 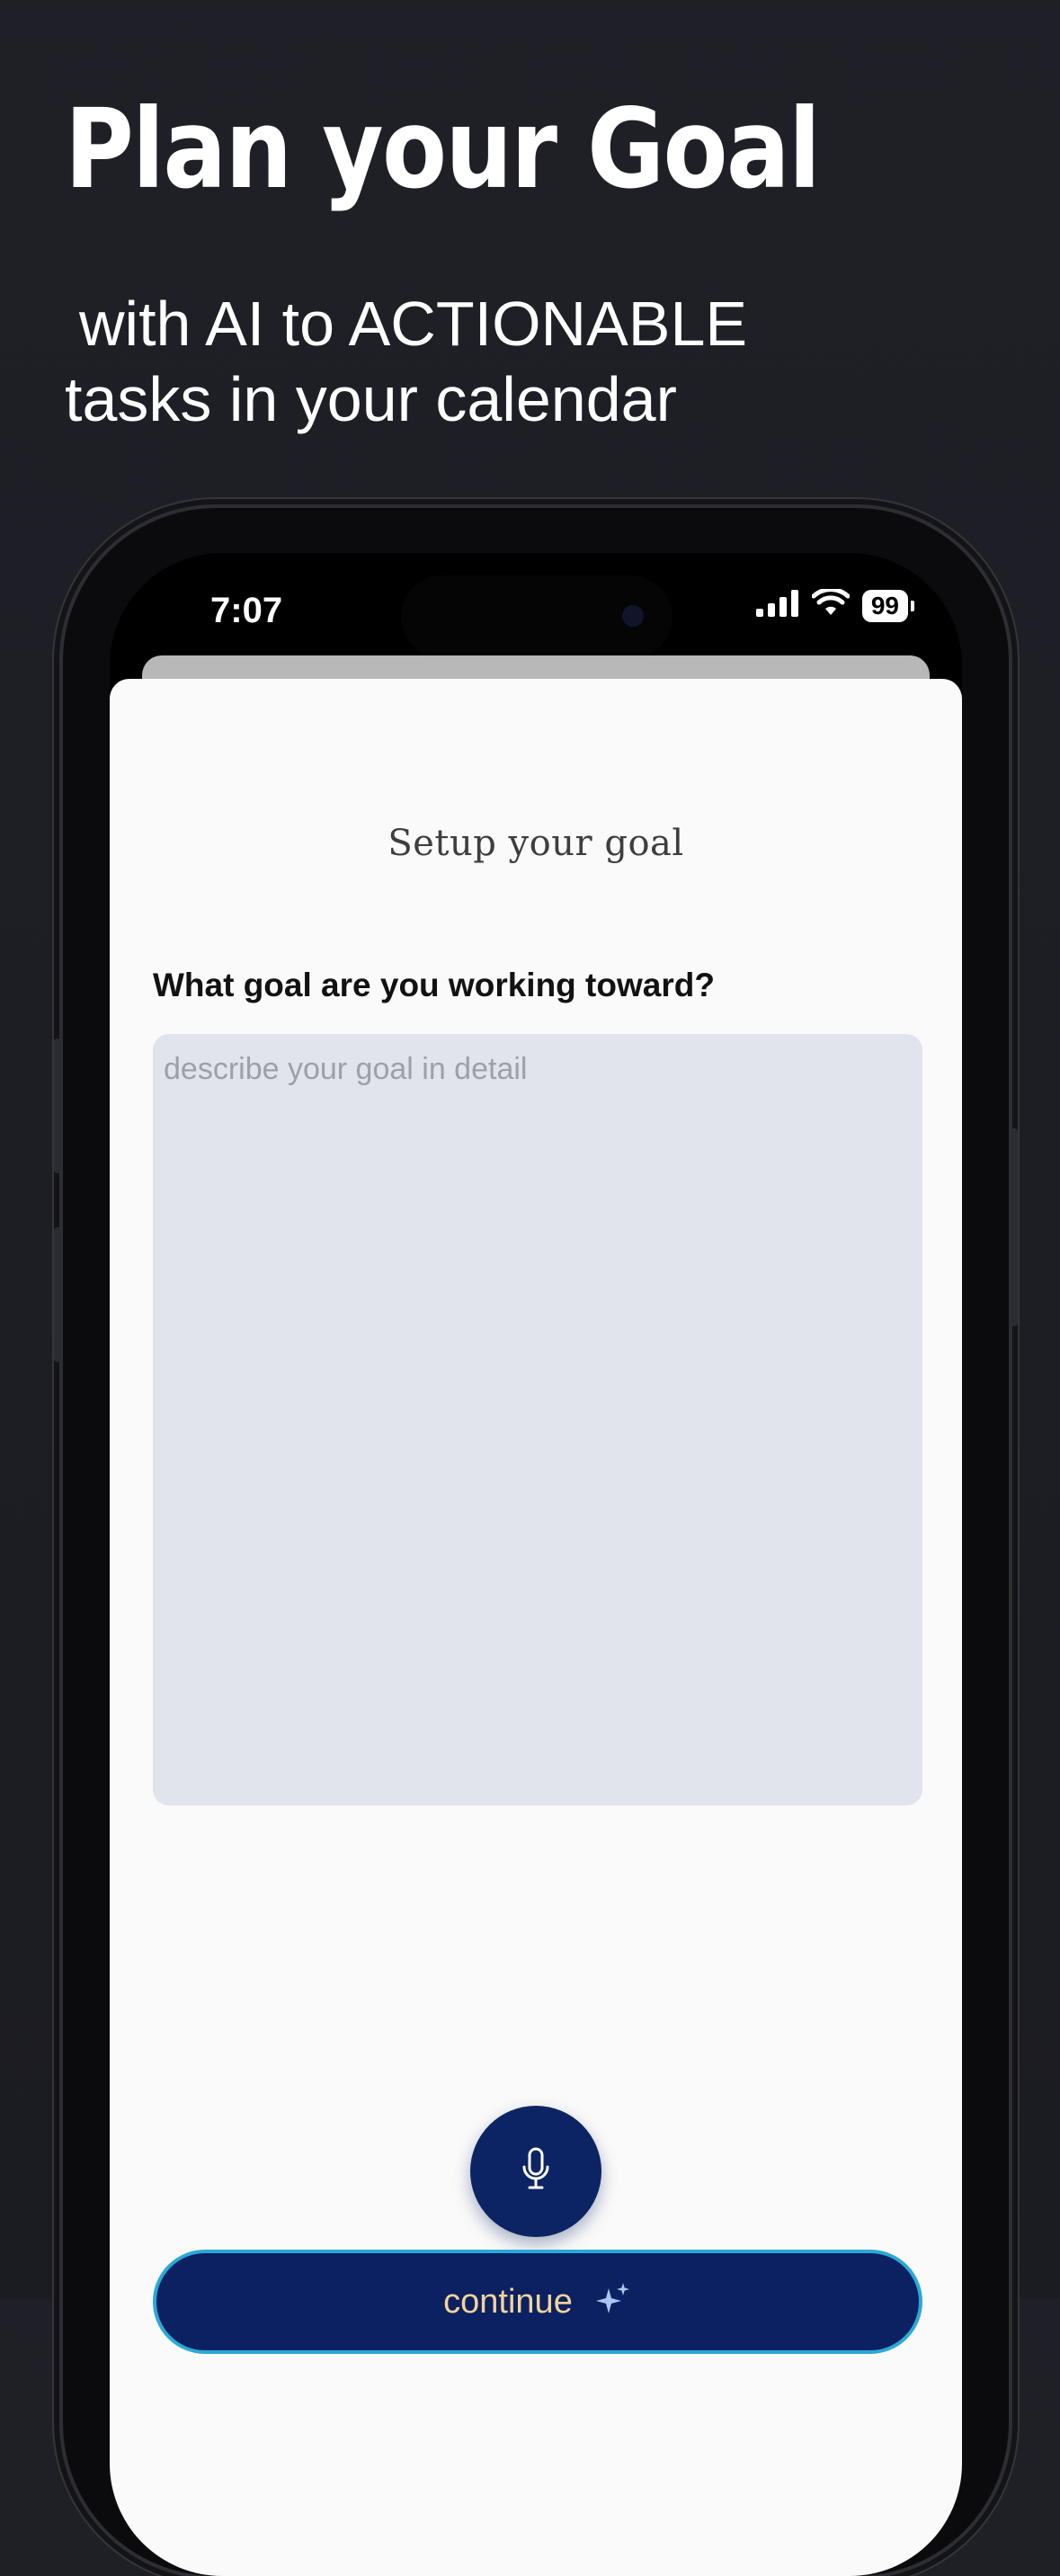 What do you see at coordinates (371, 399) in the screenshot?
I see `hero-subtitle-line-2: tasks in your calendar` at bounding box center [371, 399].